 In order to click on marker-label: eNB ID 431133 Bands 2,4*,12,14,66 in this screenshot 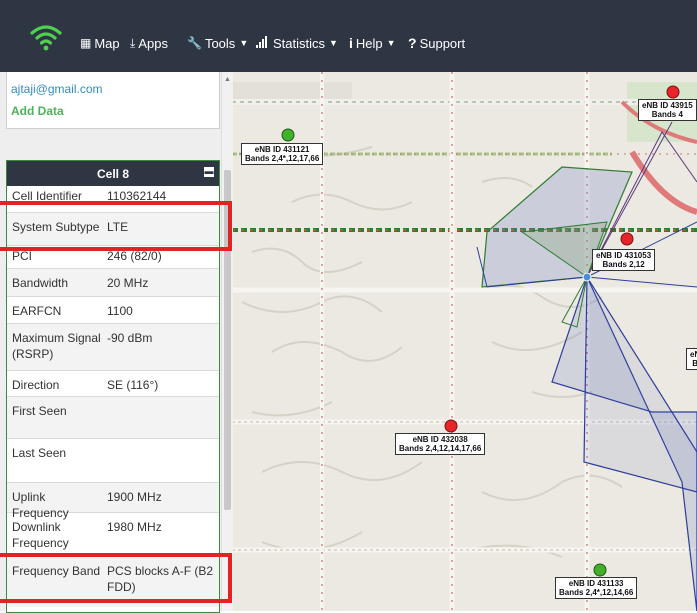, I will do `click(596, 588)`.